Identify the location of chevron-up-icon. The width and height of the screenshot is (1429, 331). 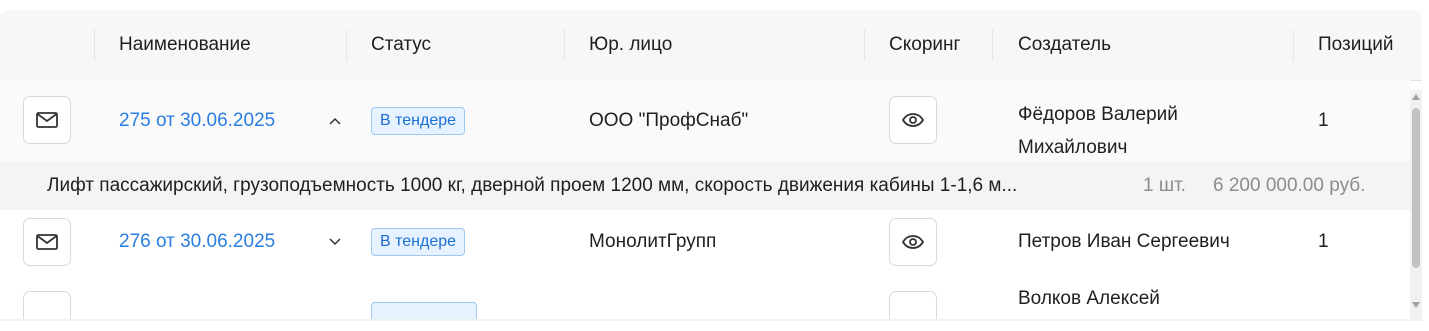
(335, 121).